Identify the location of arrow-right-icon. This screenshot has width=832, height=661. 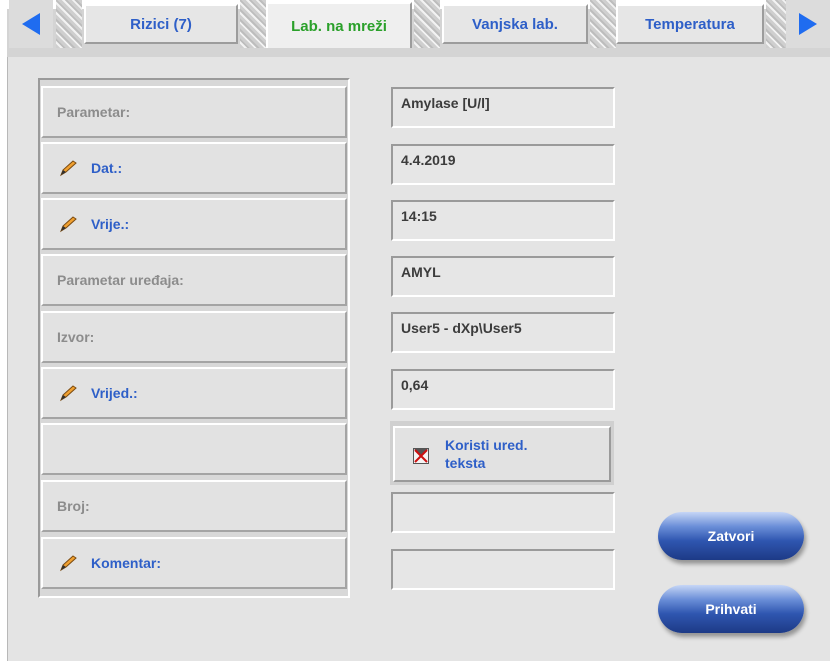
(808, 24).